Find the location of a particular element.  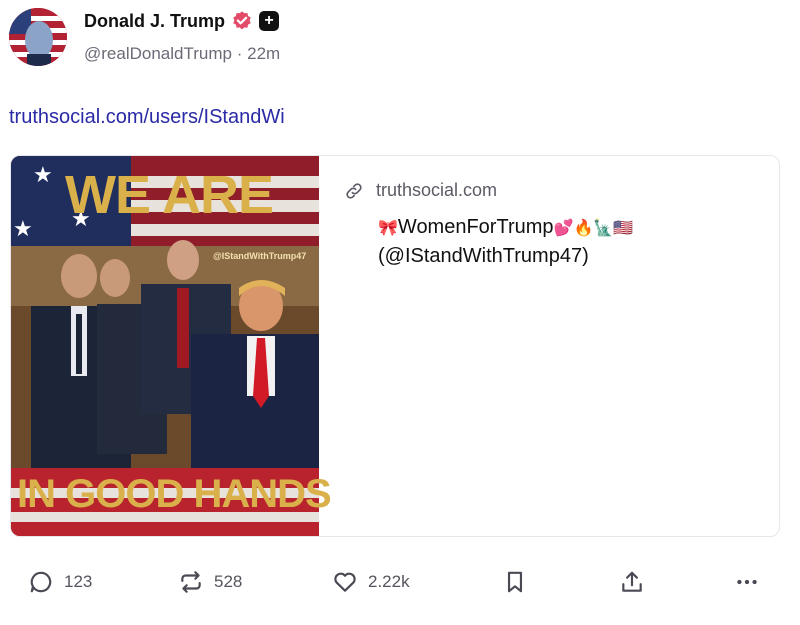

bookmark-button is located at coordinates (515, 582).